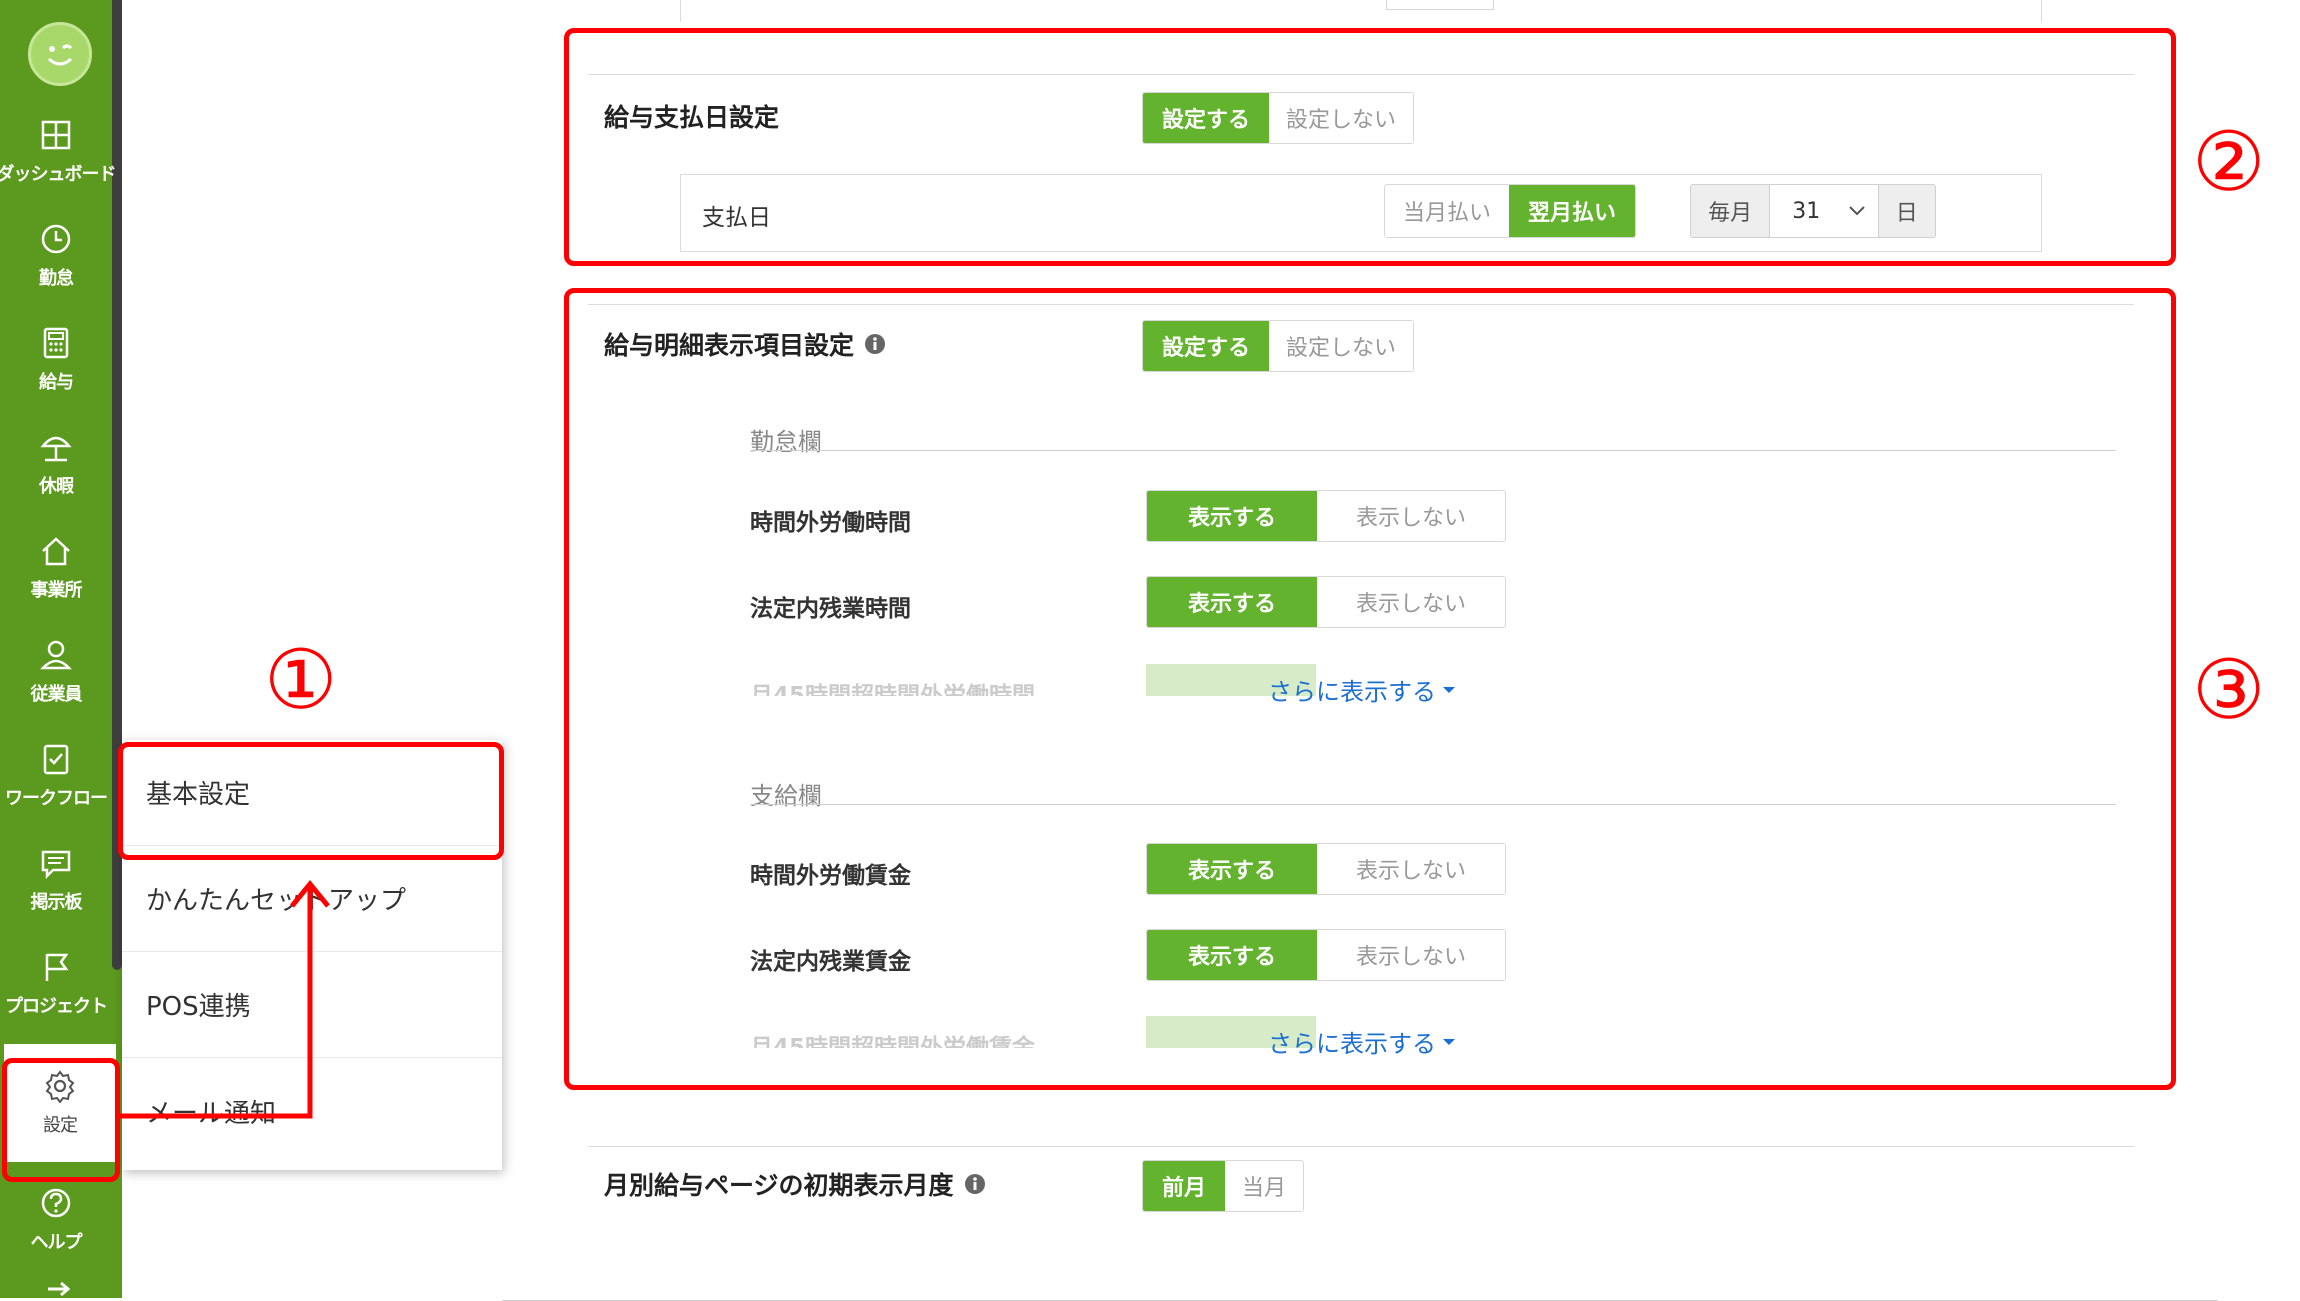 This screenshot has height=1301, width=2300. Describe the element at coordinates (57, 967) in the screenshot. I see `flag-icon` at that location.